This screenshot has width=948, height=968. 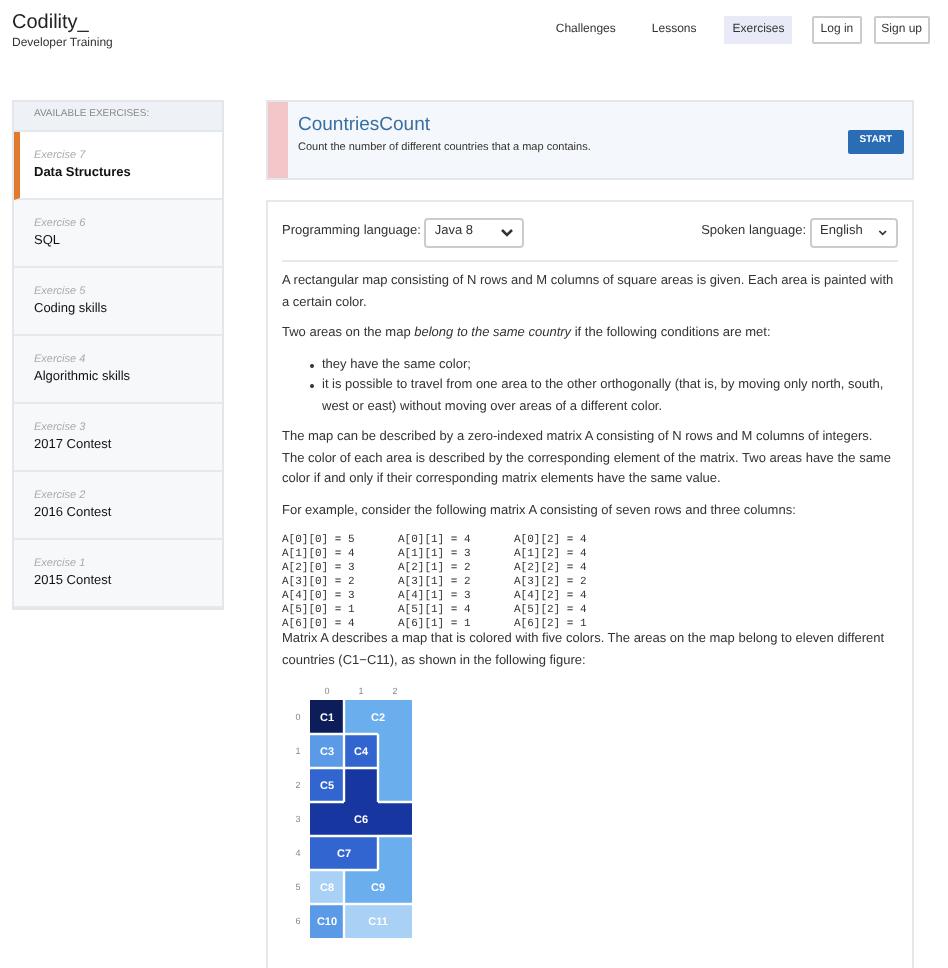 I want to click on task-stripe, so click(x=278, y=140).